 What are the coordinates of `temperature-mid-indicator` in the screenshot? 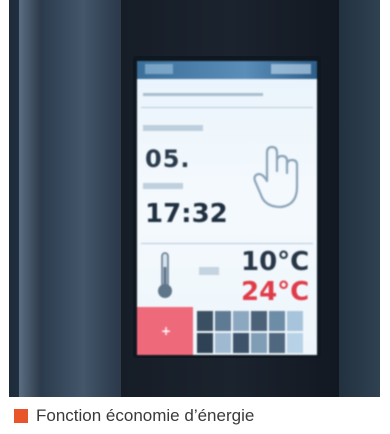 It's located at (209, 271).